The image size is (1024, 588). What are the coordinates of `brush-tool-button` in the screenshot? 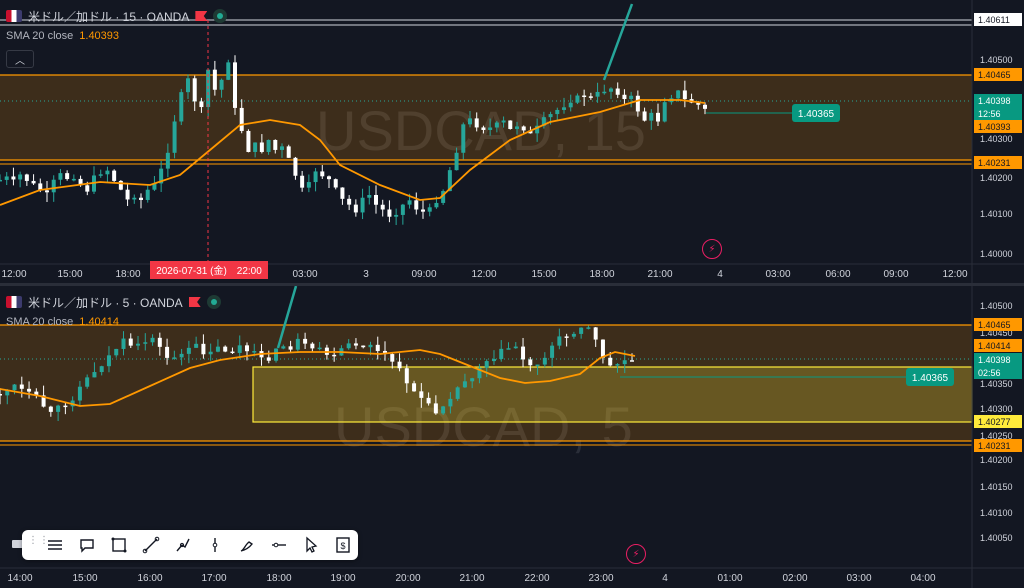 It's located at (247, 545).